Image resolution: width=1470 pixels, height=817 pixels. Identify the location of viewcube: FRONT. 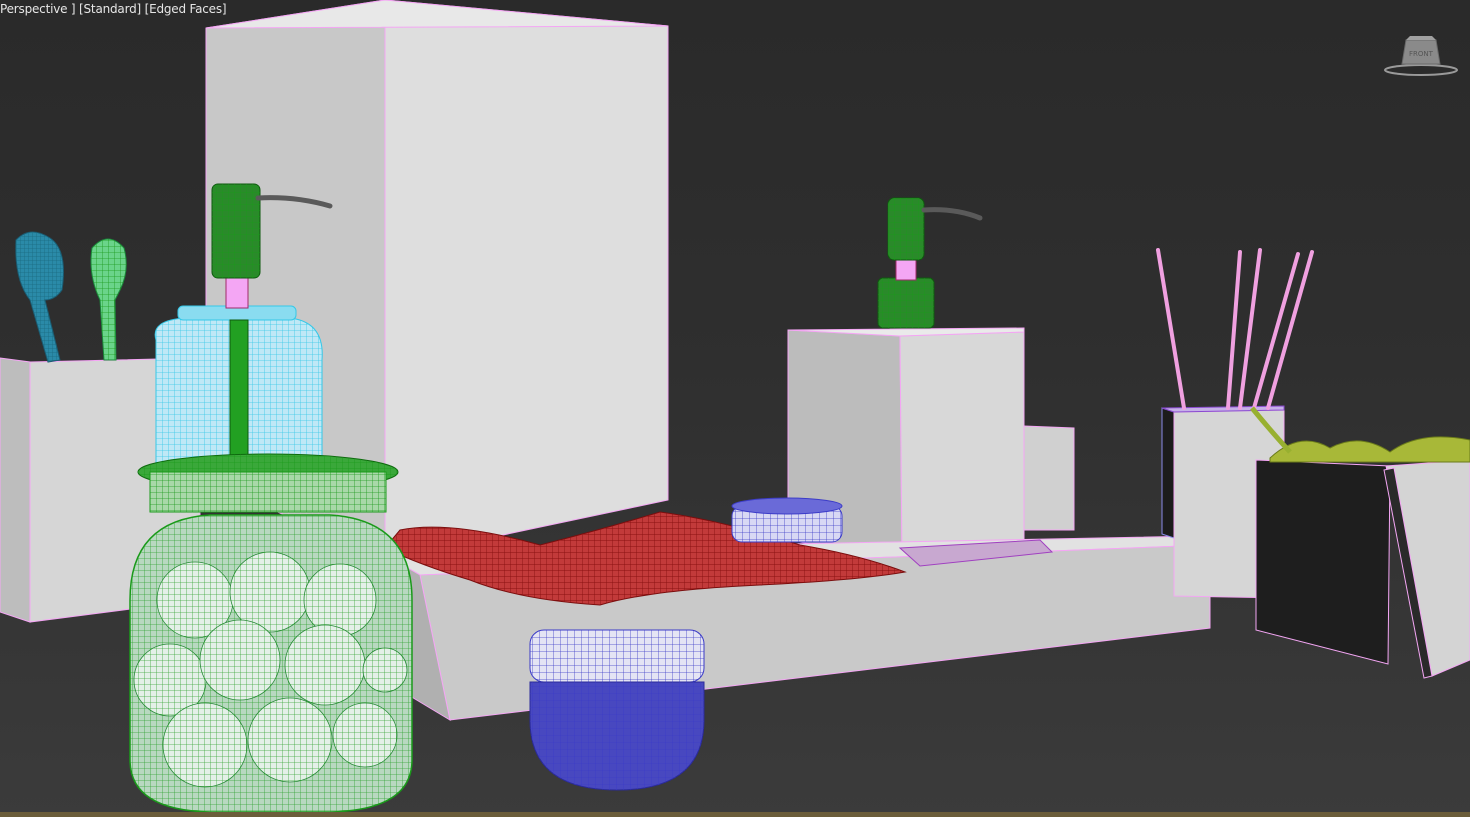
(1421, 56).